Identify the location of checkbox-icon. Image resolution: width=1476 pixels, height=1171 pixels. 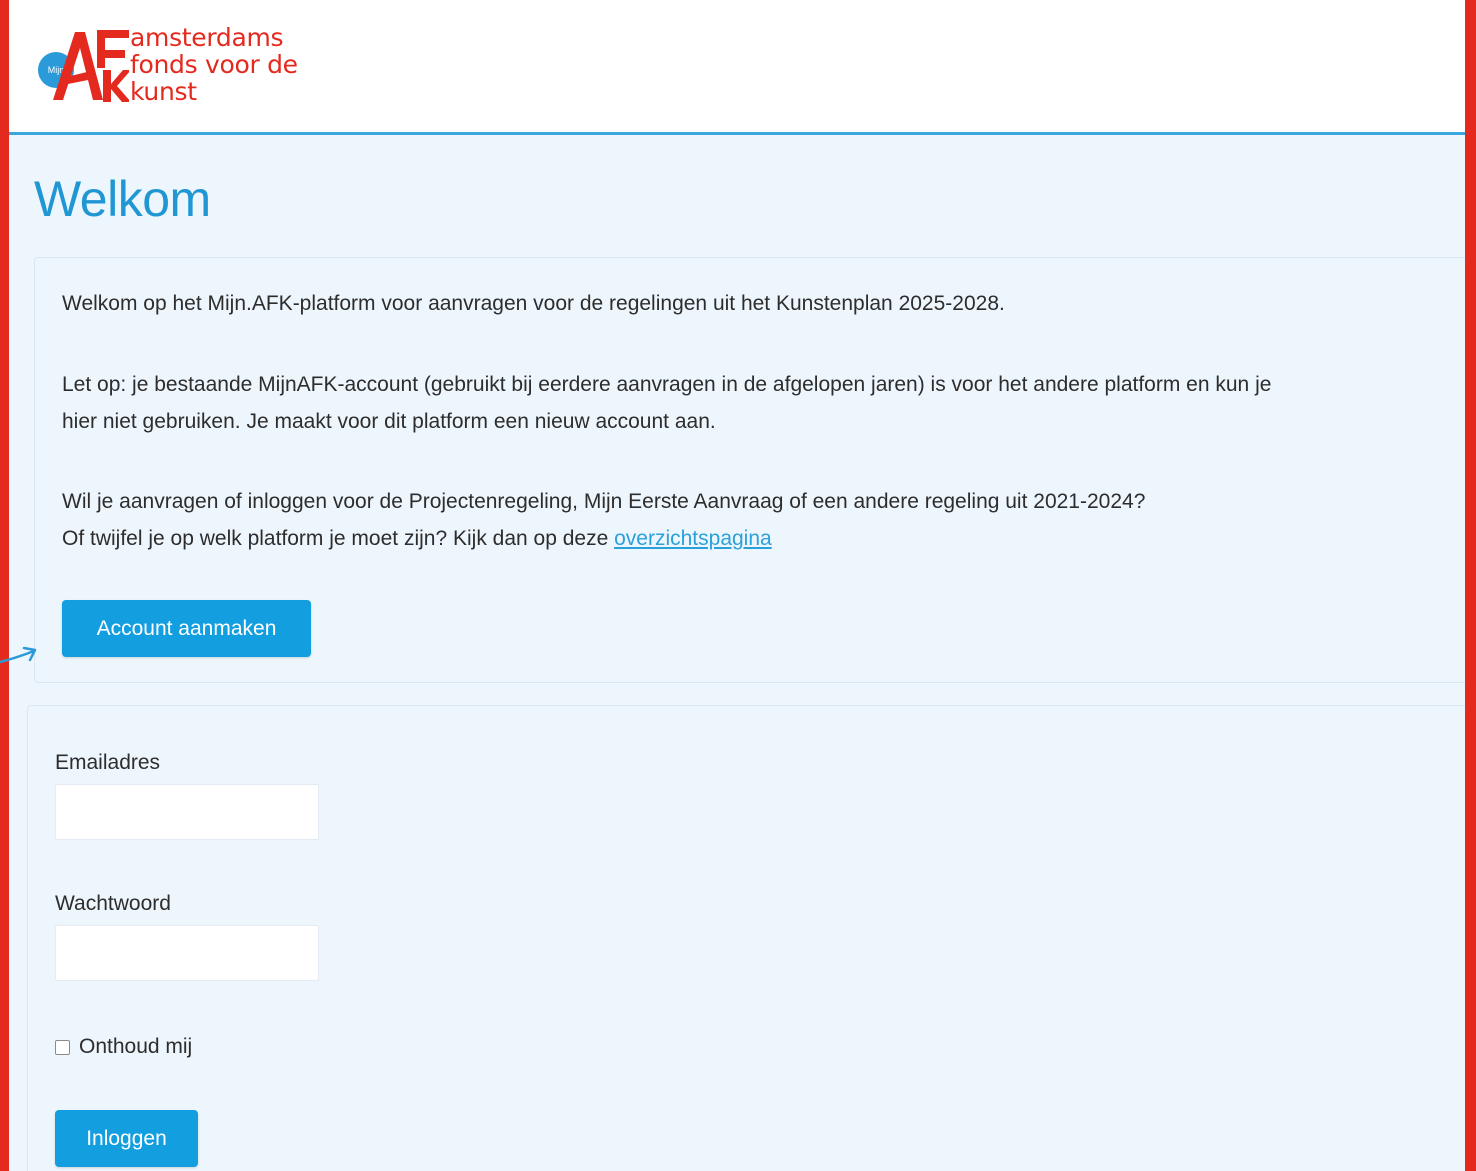
(62, 1047).